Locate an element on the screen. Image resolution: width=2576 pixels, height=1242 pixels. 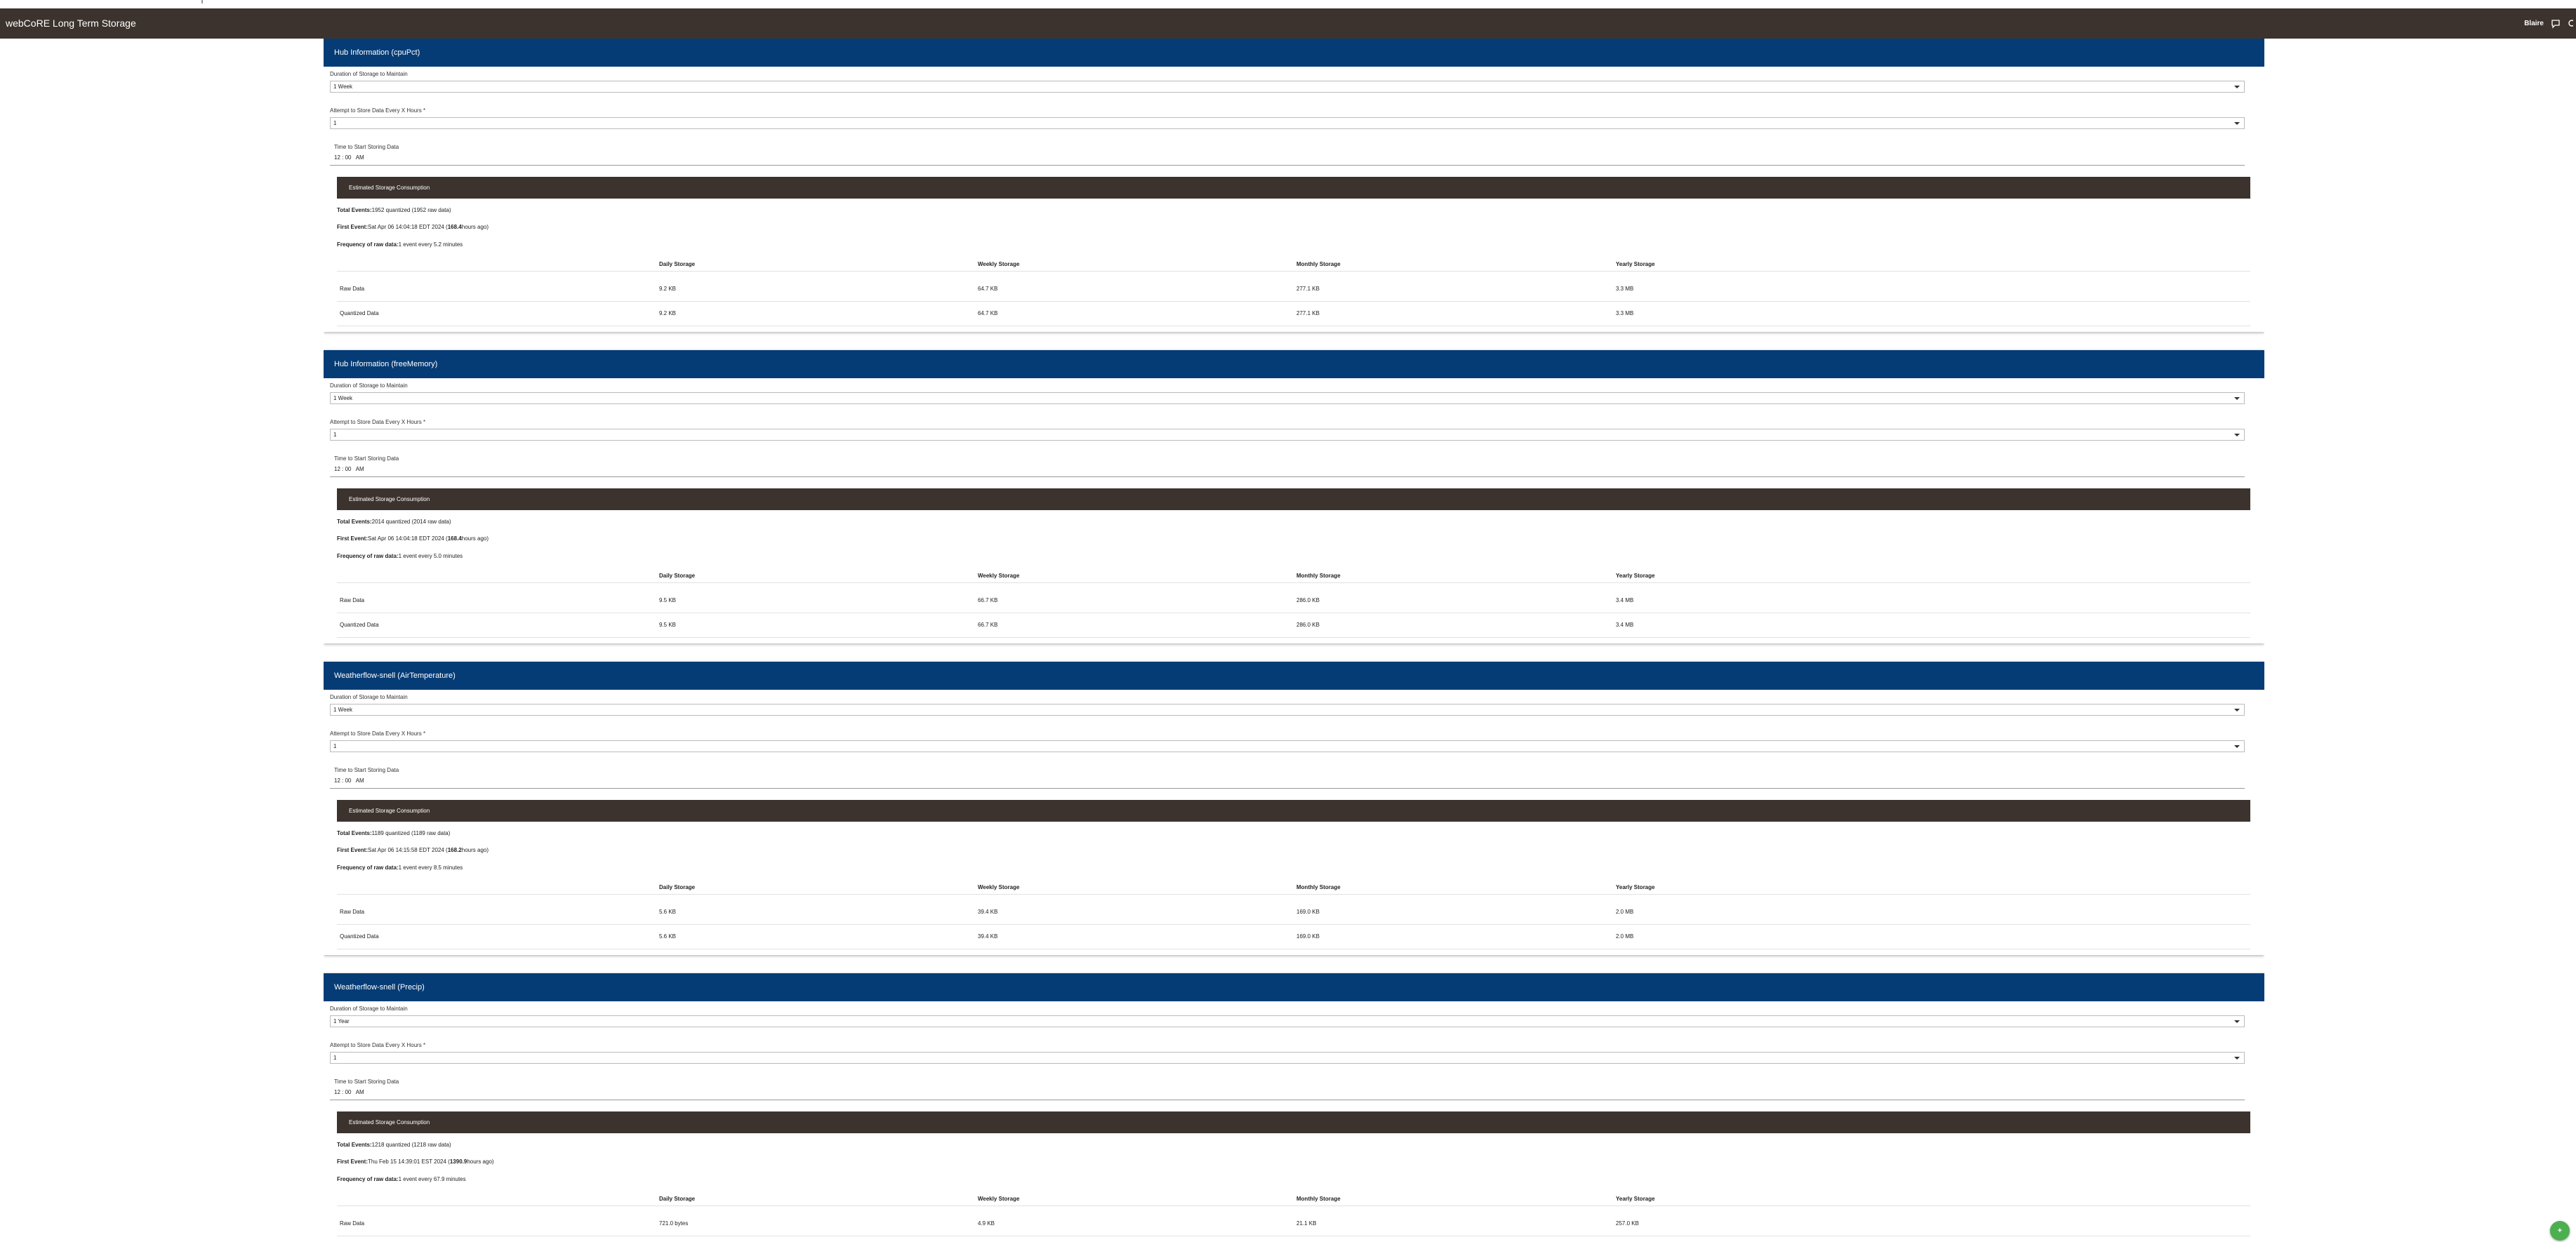
duration-label: Duration of Storage to Maintain is located at coordinates (369, 1009).